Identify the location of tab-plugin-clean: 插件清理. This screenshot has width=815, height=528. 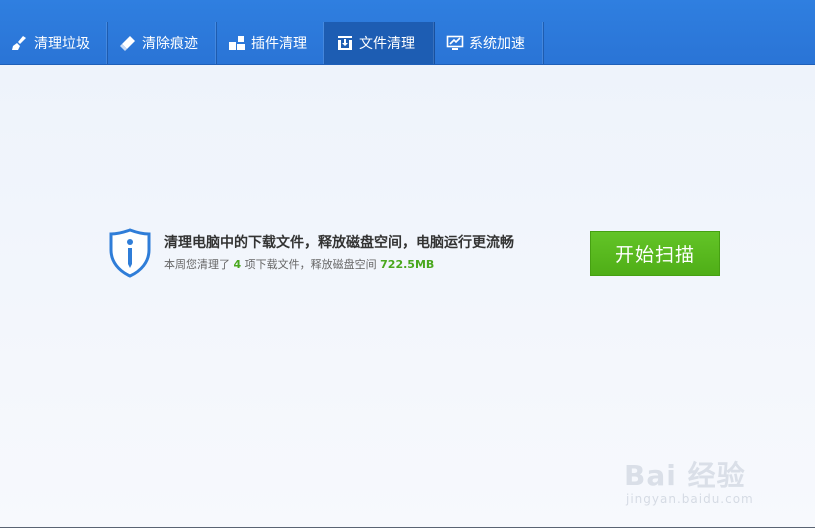
(271, 43).